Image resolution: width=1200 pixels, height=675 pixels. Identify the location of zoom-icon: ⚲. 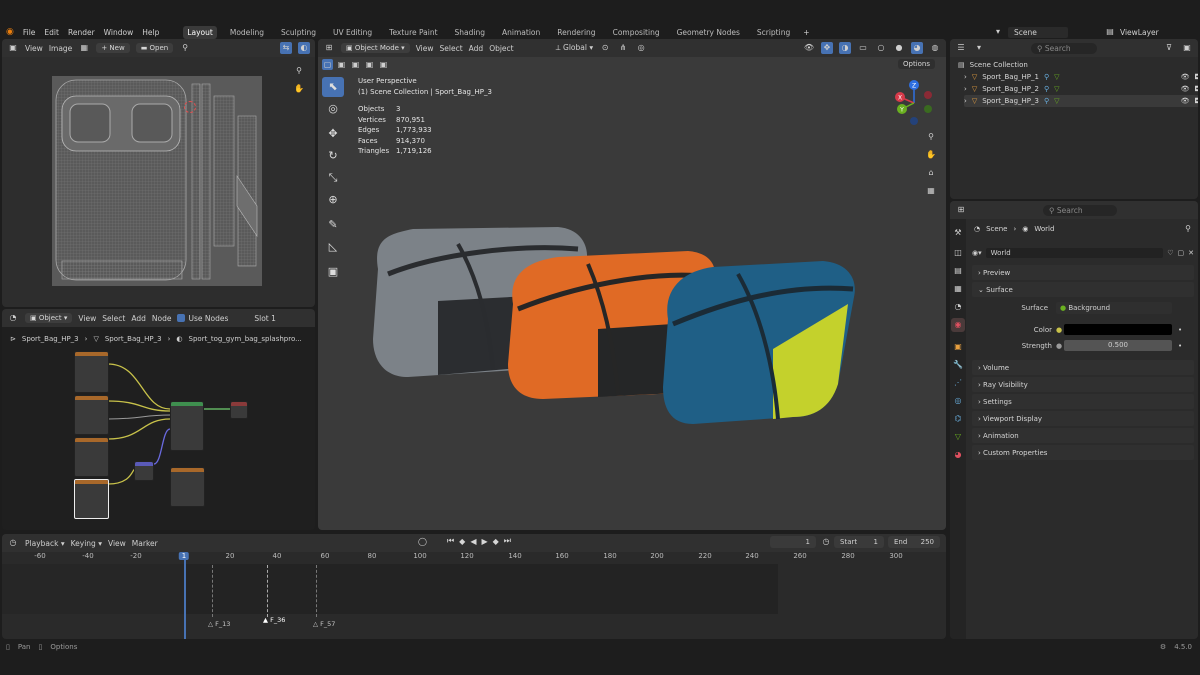
(299, 71).